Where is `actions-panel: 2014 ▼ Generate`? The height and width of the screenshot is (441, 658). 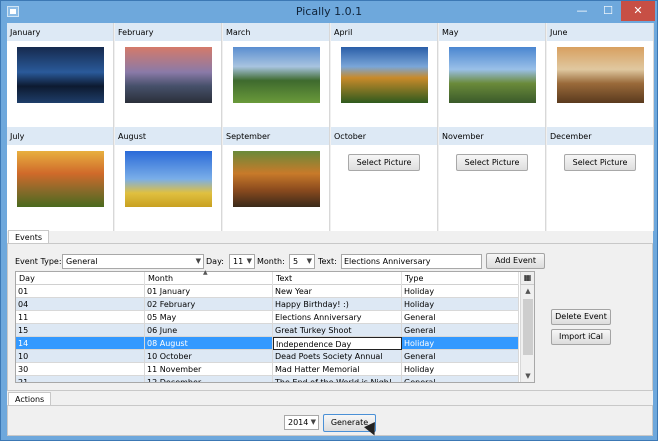
actions-panel: 2014 ▼ Generate is located at coordinates (330, 420).